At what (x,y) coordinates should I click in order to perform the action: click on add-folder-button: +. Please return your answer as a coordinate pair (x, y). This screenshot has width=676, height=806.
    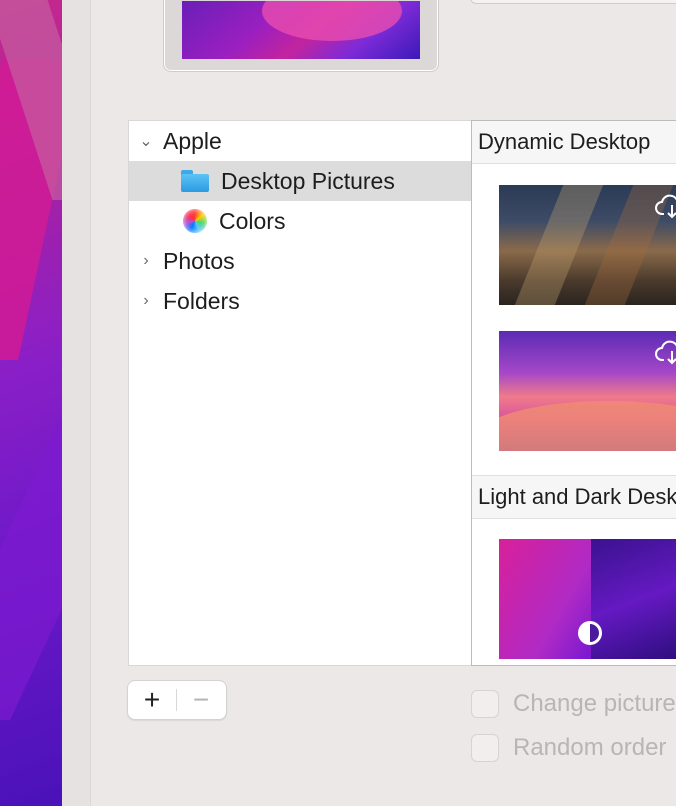
    Looking at the image, I should click on (152, 700).